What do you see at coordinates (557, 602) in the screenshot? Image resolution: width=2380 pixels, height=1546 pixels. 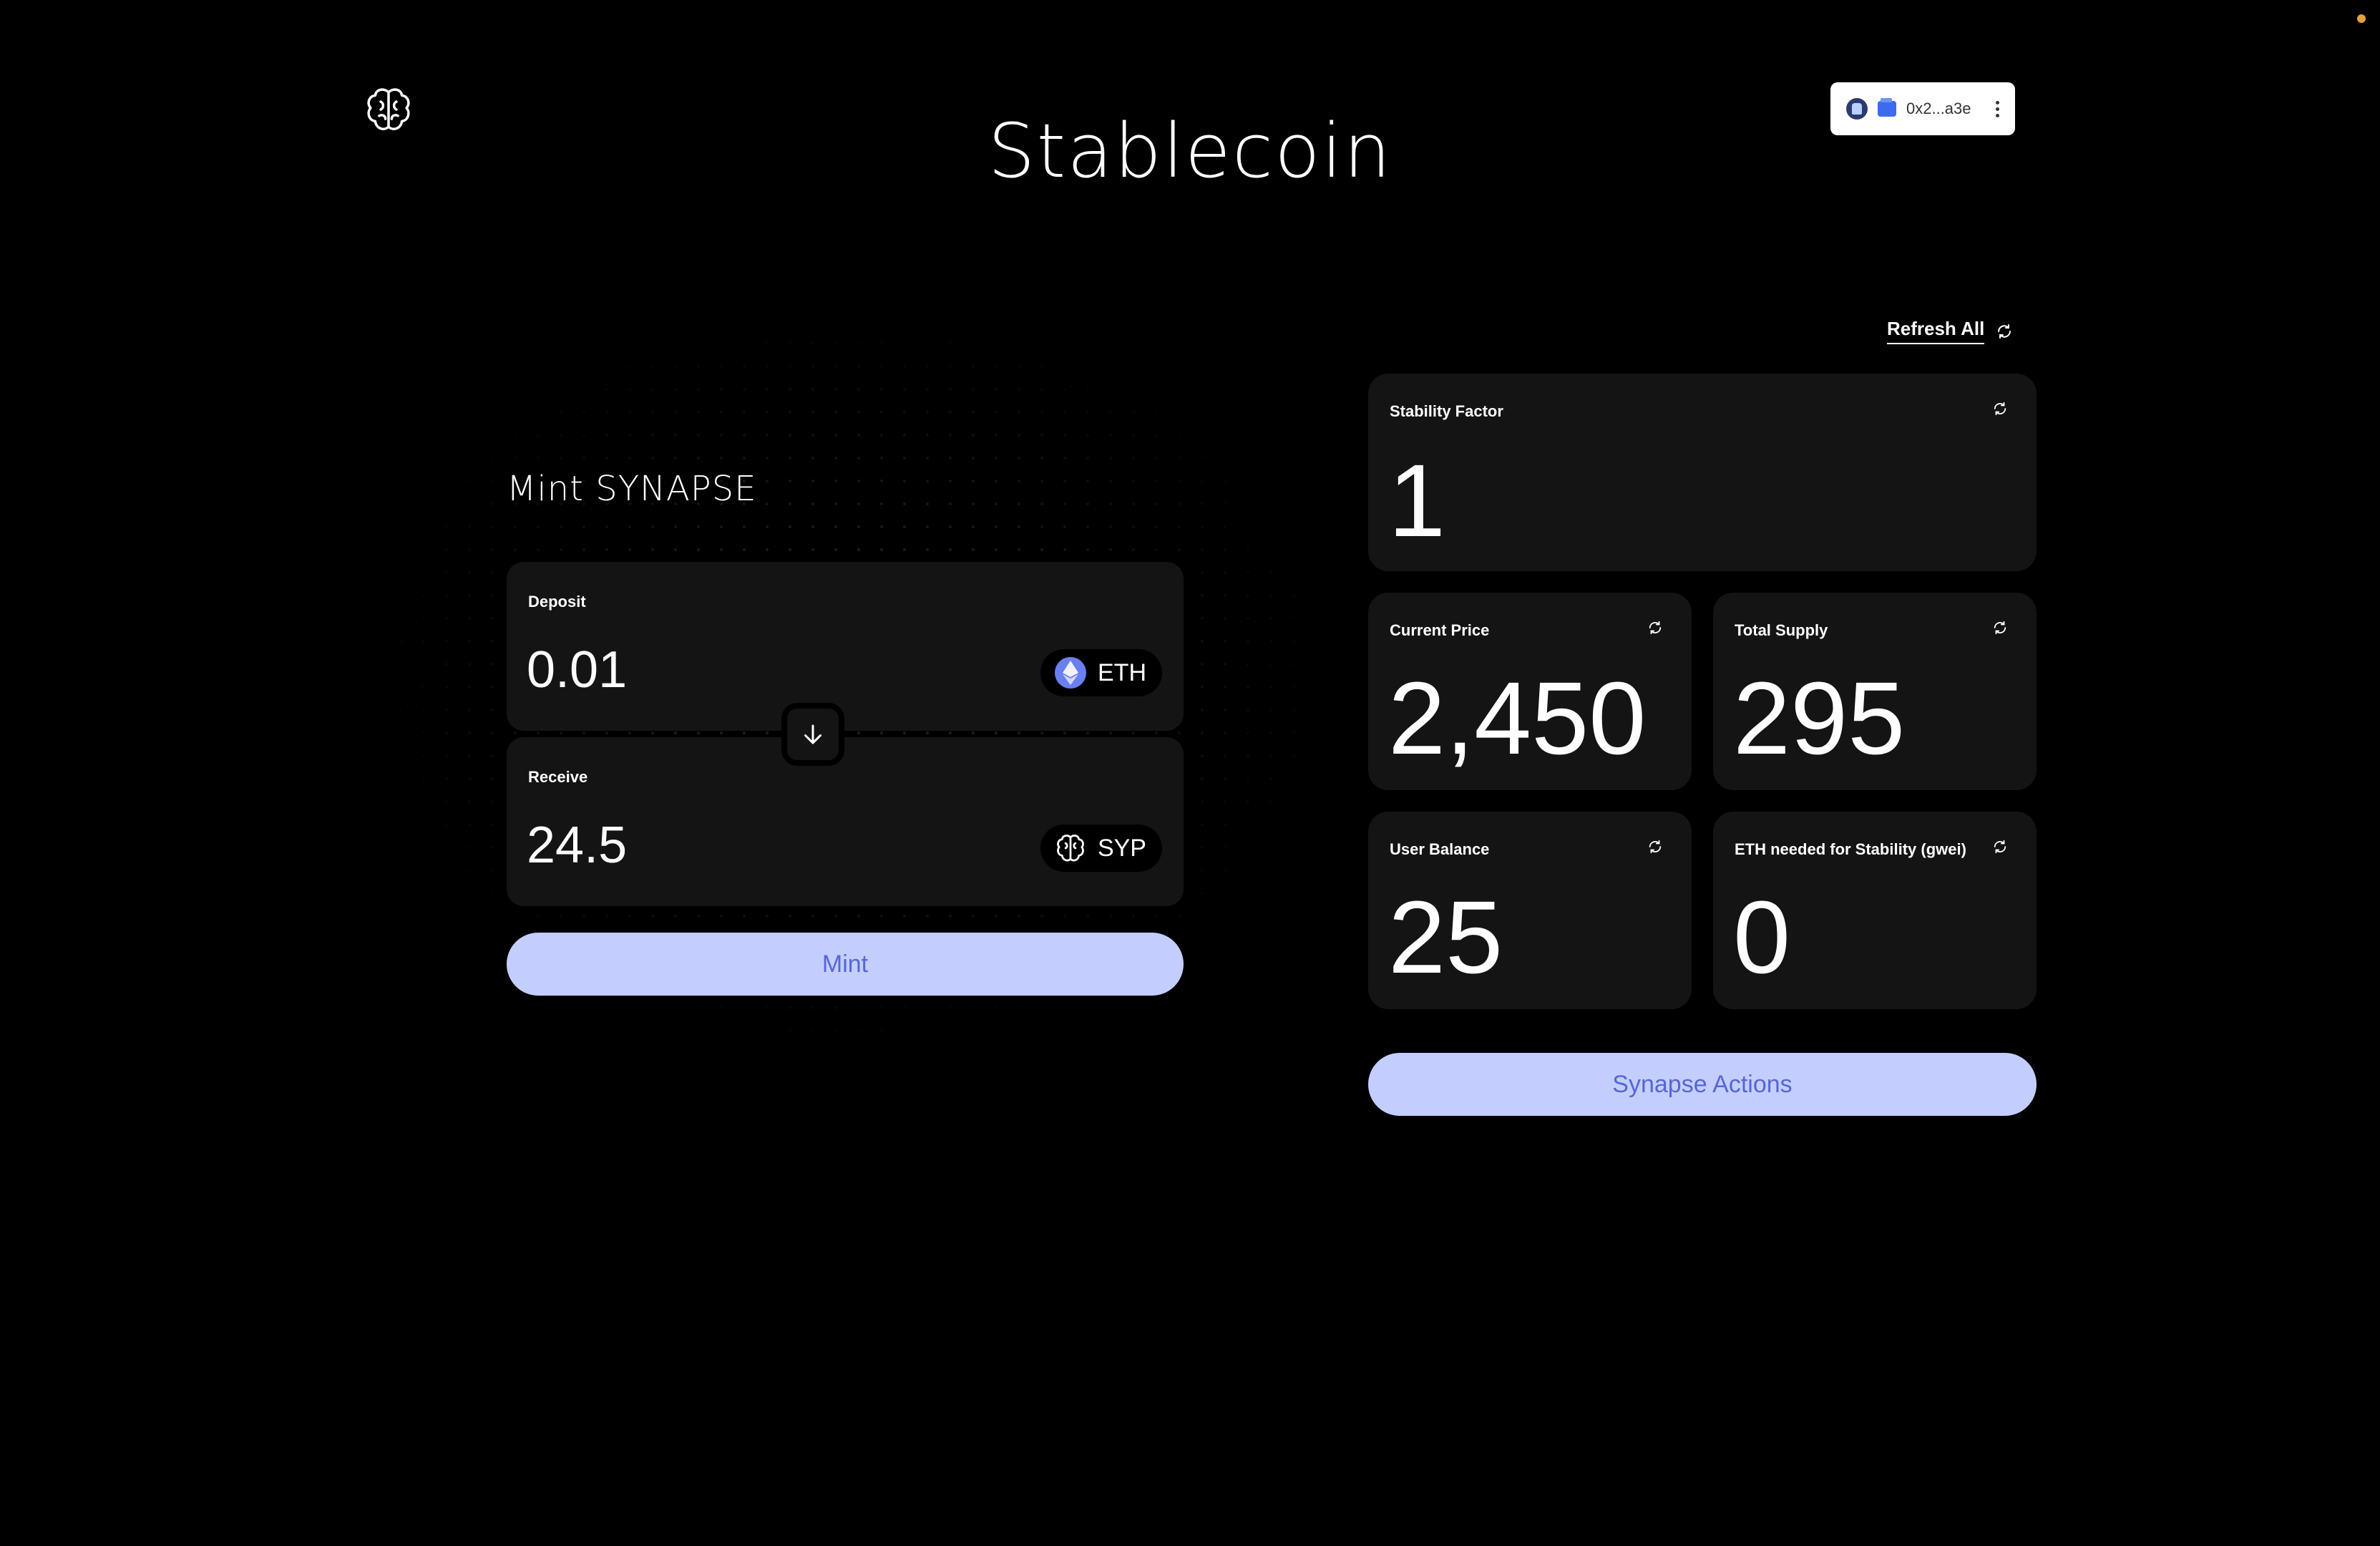 I see `deposit-label: Deposit` at bounding box center [557, 602].